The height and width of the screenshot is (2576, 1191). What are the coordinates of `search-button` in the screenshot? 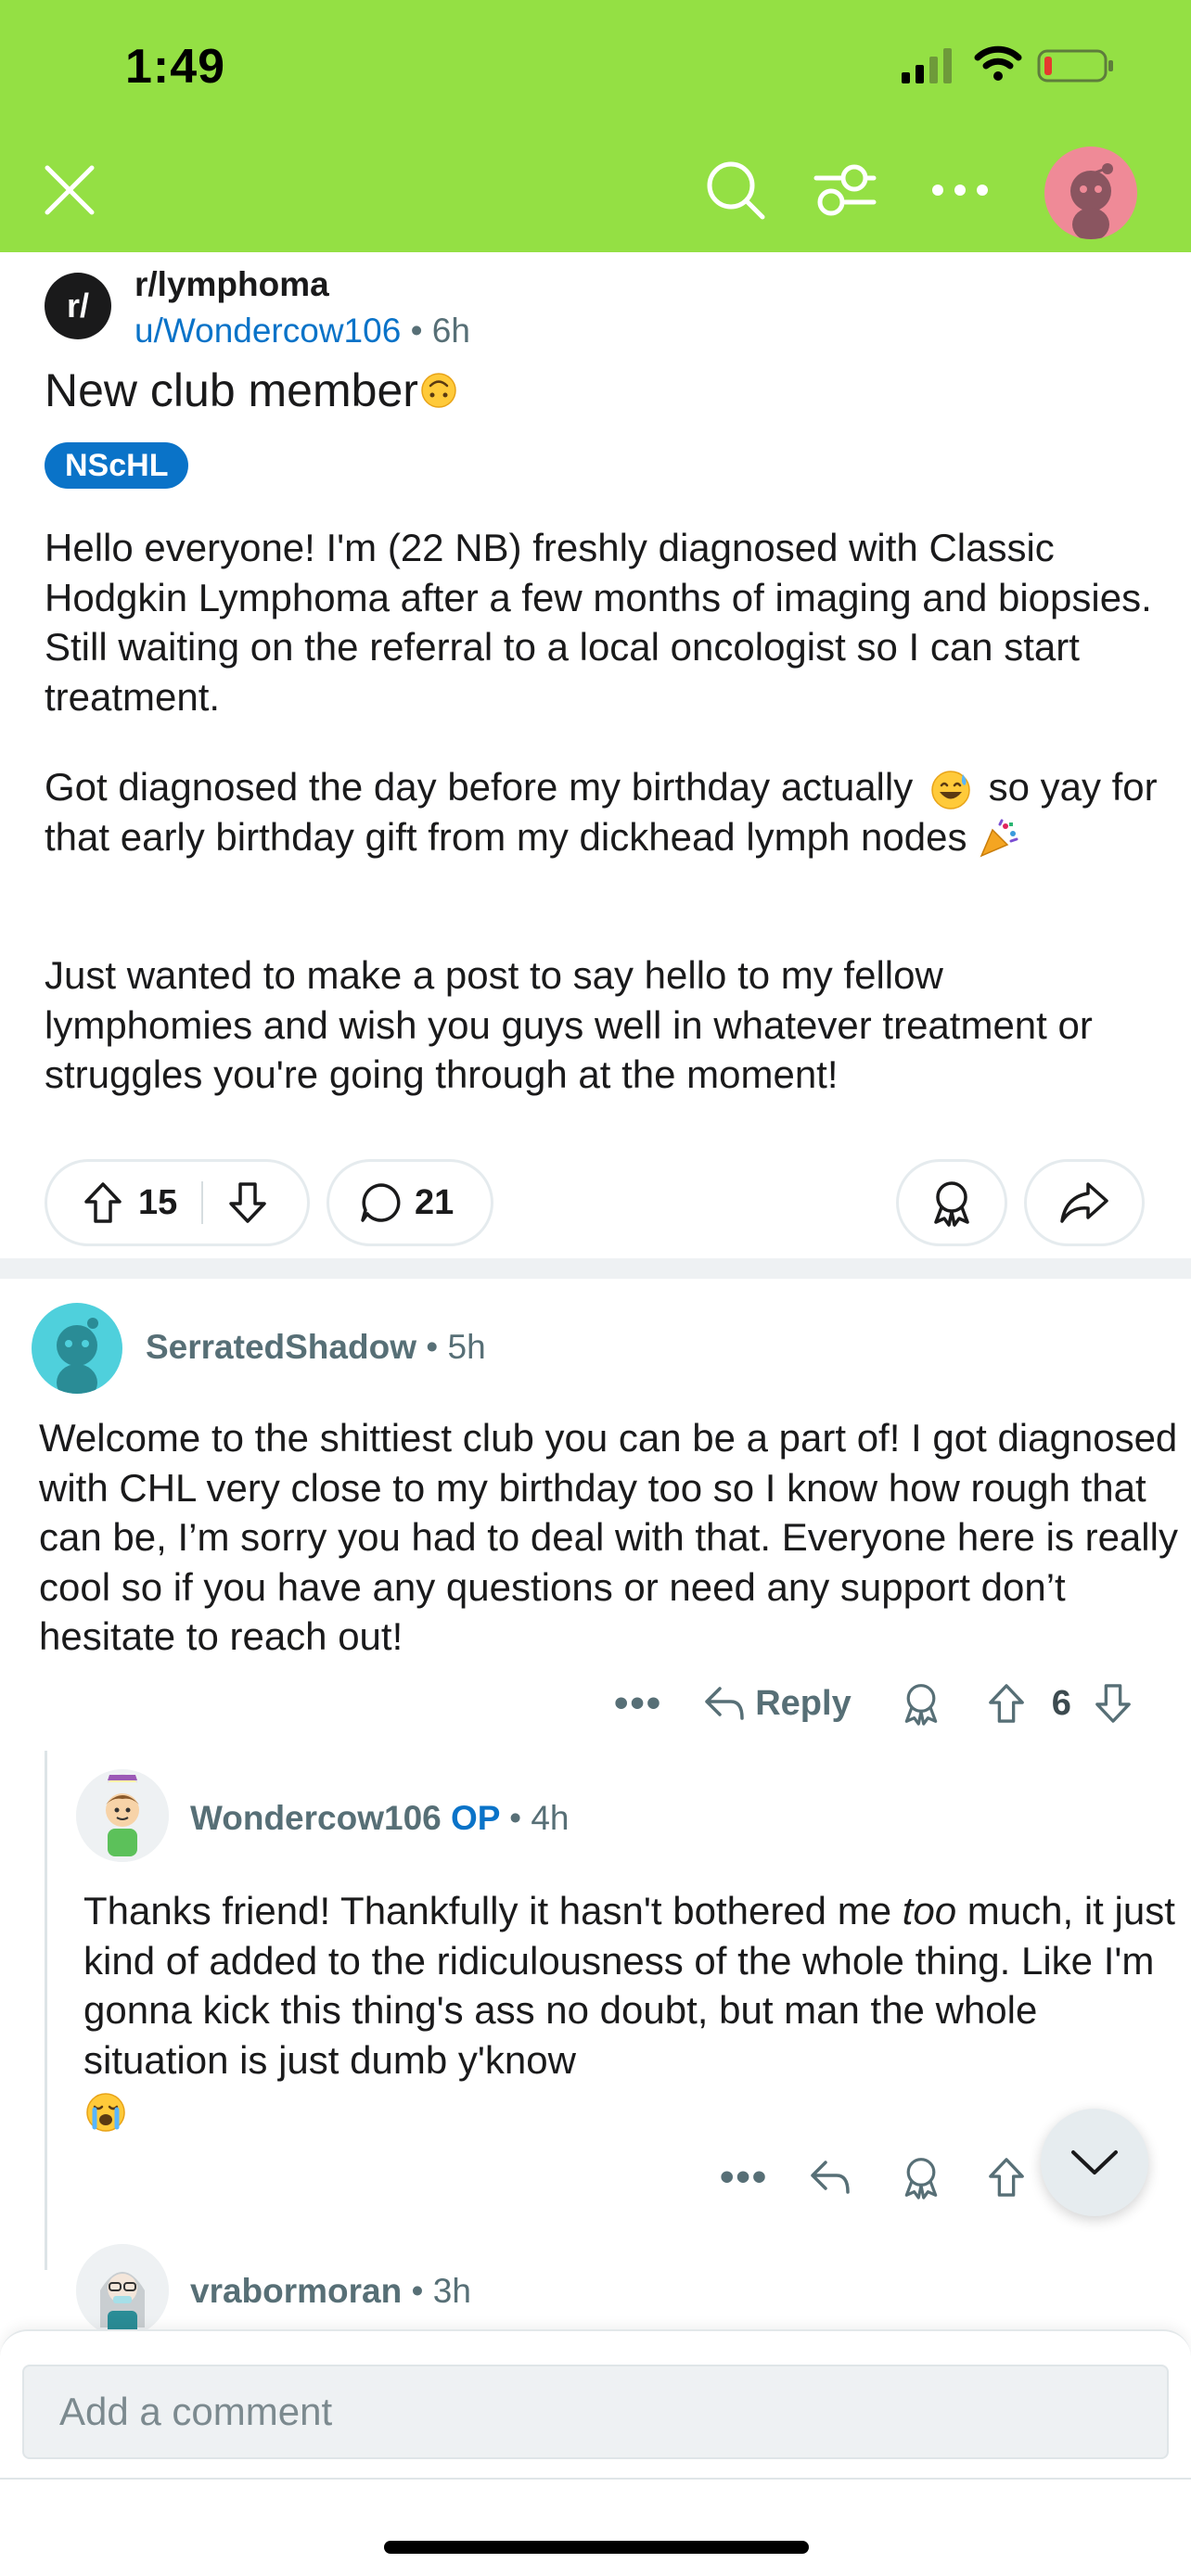 It's located at (735, 190).